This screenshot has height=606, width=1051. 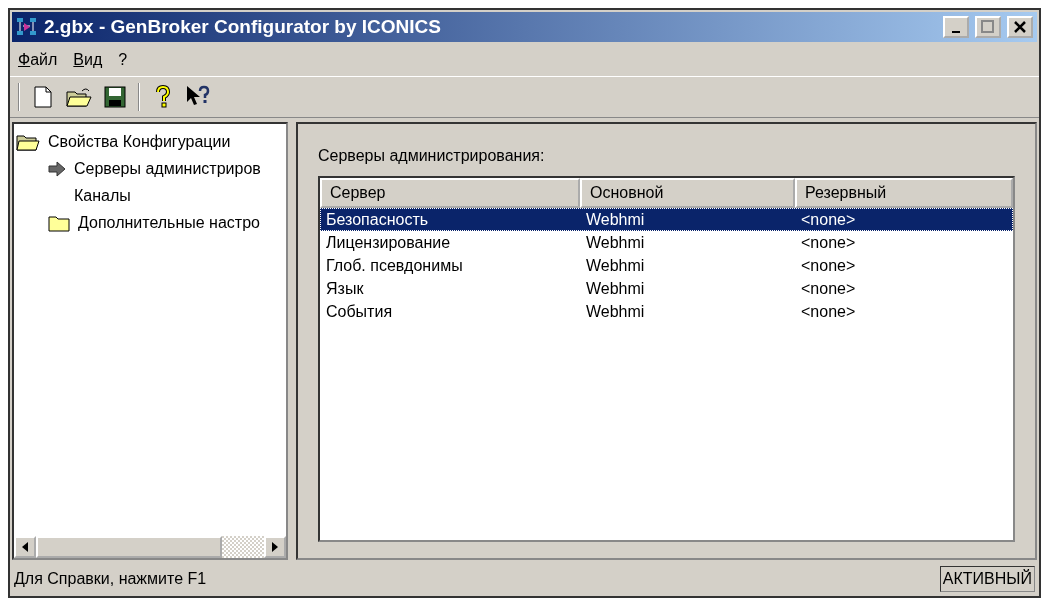 I want to click on maximize-button, so click(x=988, y=27).